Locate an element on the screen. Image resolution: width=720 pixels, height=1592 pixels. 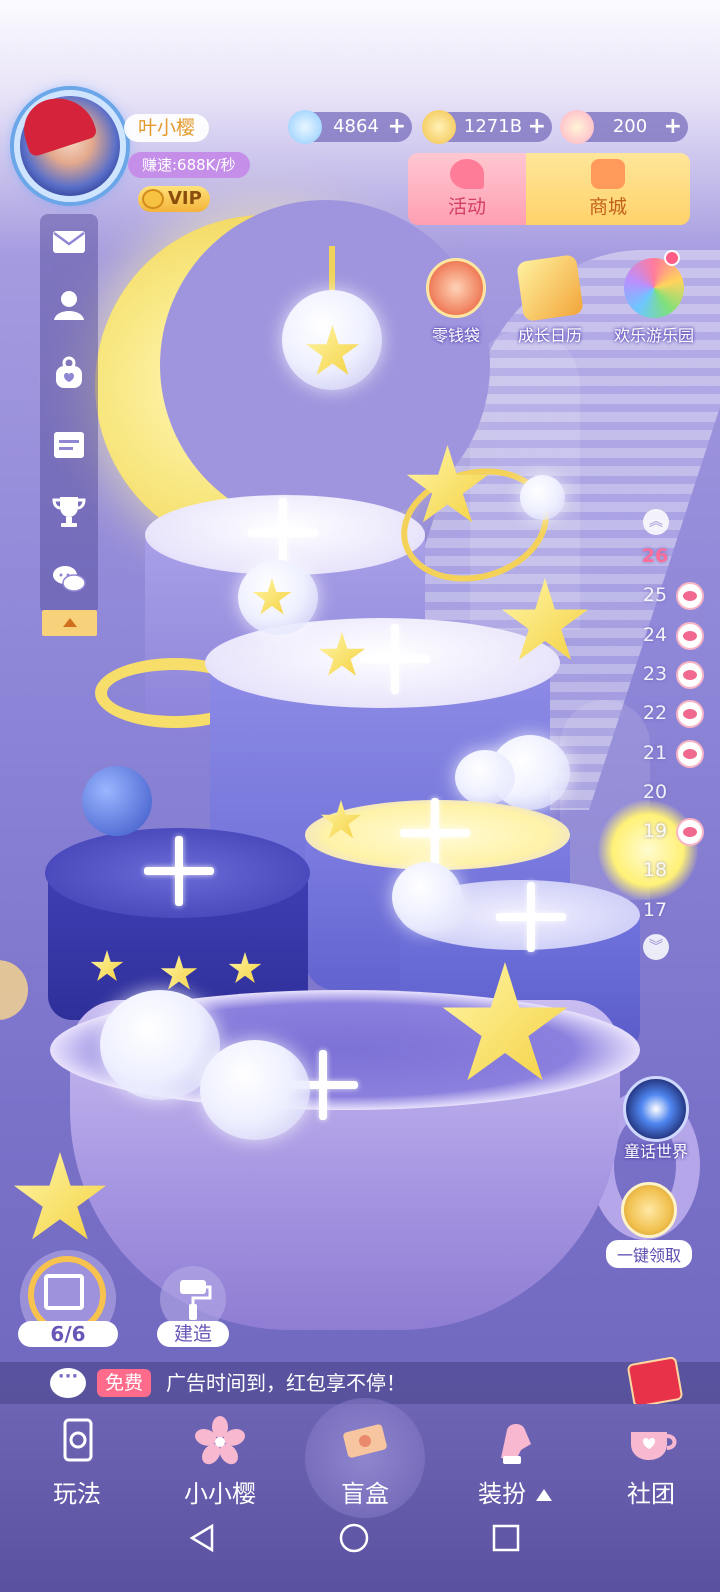
coin-purse-button: 零钱袋 is located at coordinates (456, 302).